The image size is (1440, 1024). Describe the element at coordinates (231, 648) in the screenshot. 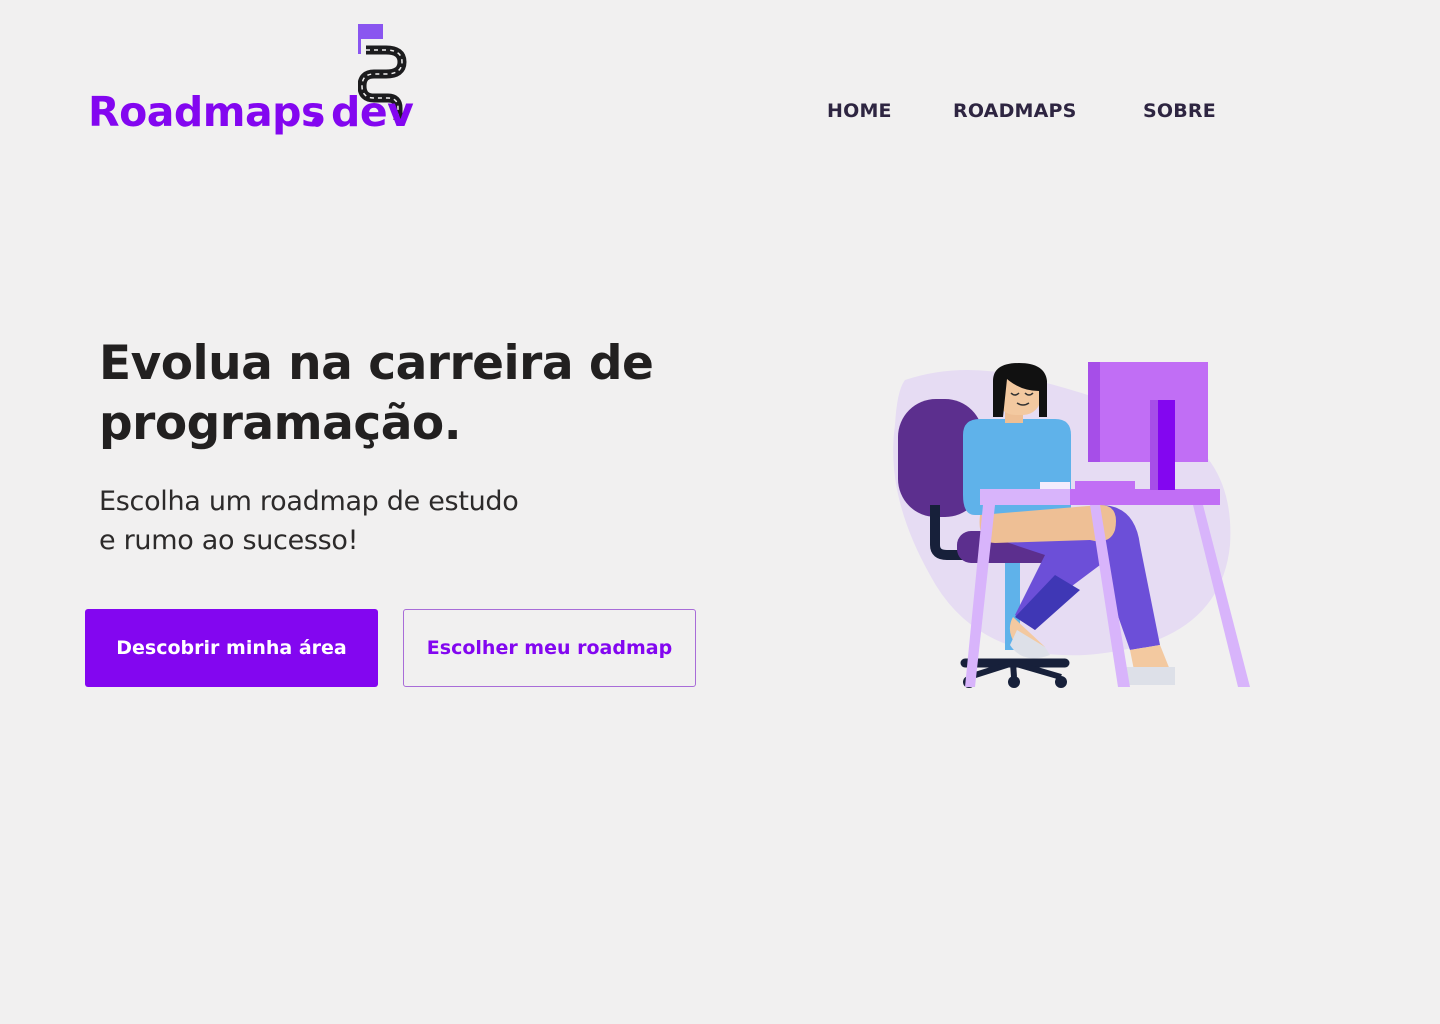

I see `discover-area-button: Descobrir minha área` at that location.